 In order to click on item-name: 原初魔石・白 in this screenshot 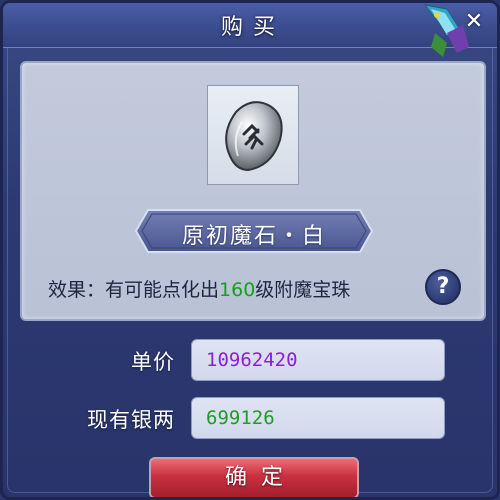, I will do `click(253, 236)`.